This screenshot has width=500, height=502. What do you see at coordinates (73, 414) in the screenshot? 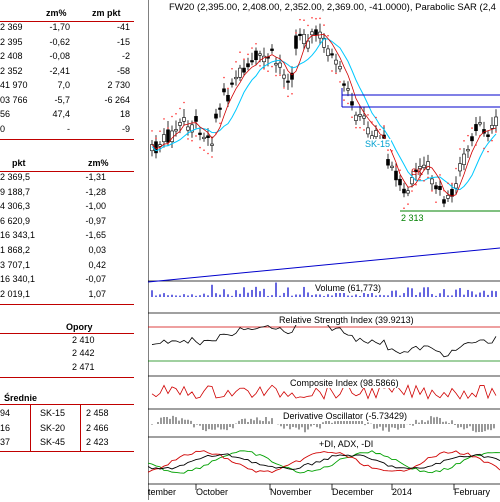
I see `moving-average-row: 94 SK-15 2 458` at bounding box center [73, 414].